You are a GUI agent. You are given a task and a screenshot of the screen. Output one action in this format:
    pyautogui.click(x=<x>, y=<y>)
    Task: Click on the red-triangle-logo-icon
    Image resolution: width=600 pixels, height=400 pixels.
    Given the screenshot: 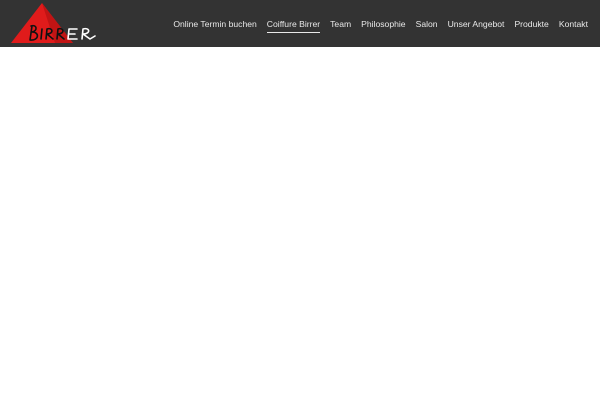 What is the action you would take?
    pyautogui.click(x=53, y=23)
    